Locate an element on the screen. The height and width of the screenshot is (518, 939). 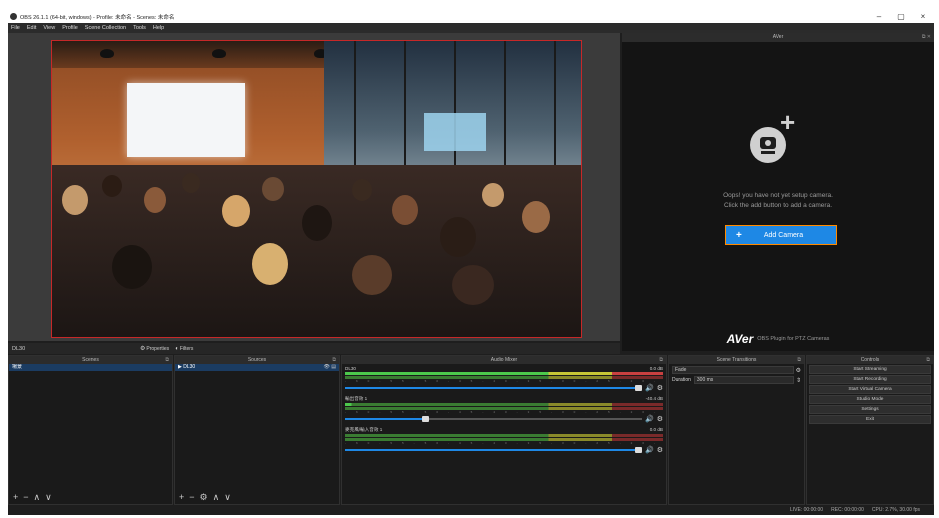
start-virtual-camera-button: Start Virtual Camera is located at coordinates (870, 389).